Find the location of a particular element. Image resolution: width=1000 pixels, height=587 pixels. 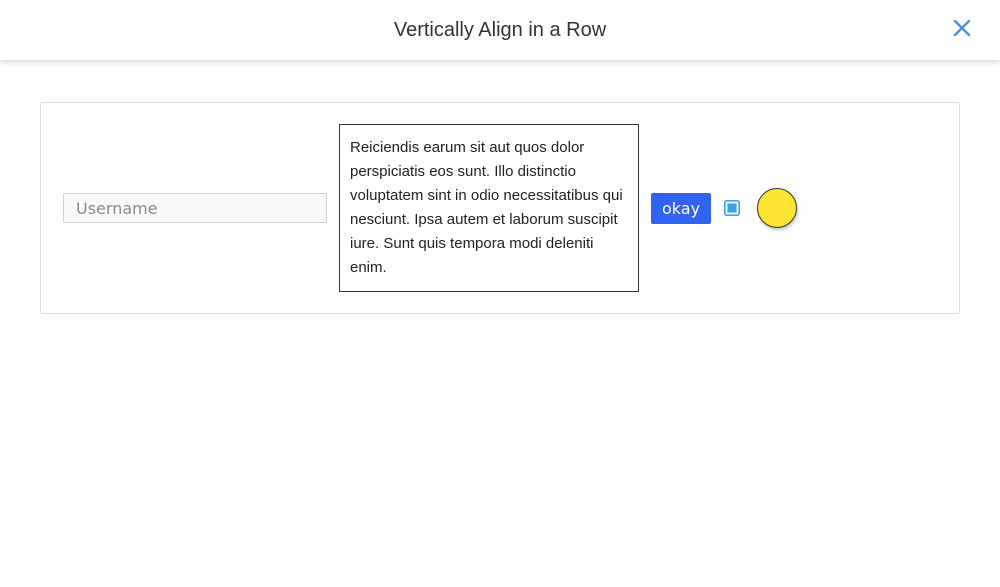

close-icon is located at coordinates (962, 28).